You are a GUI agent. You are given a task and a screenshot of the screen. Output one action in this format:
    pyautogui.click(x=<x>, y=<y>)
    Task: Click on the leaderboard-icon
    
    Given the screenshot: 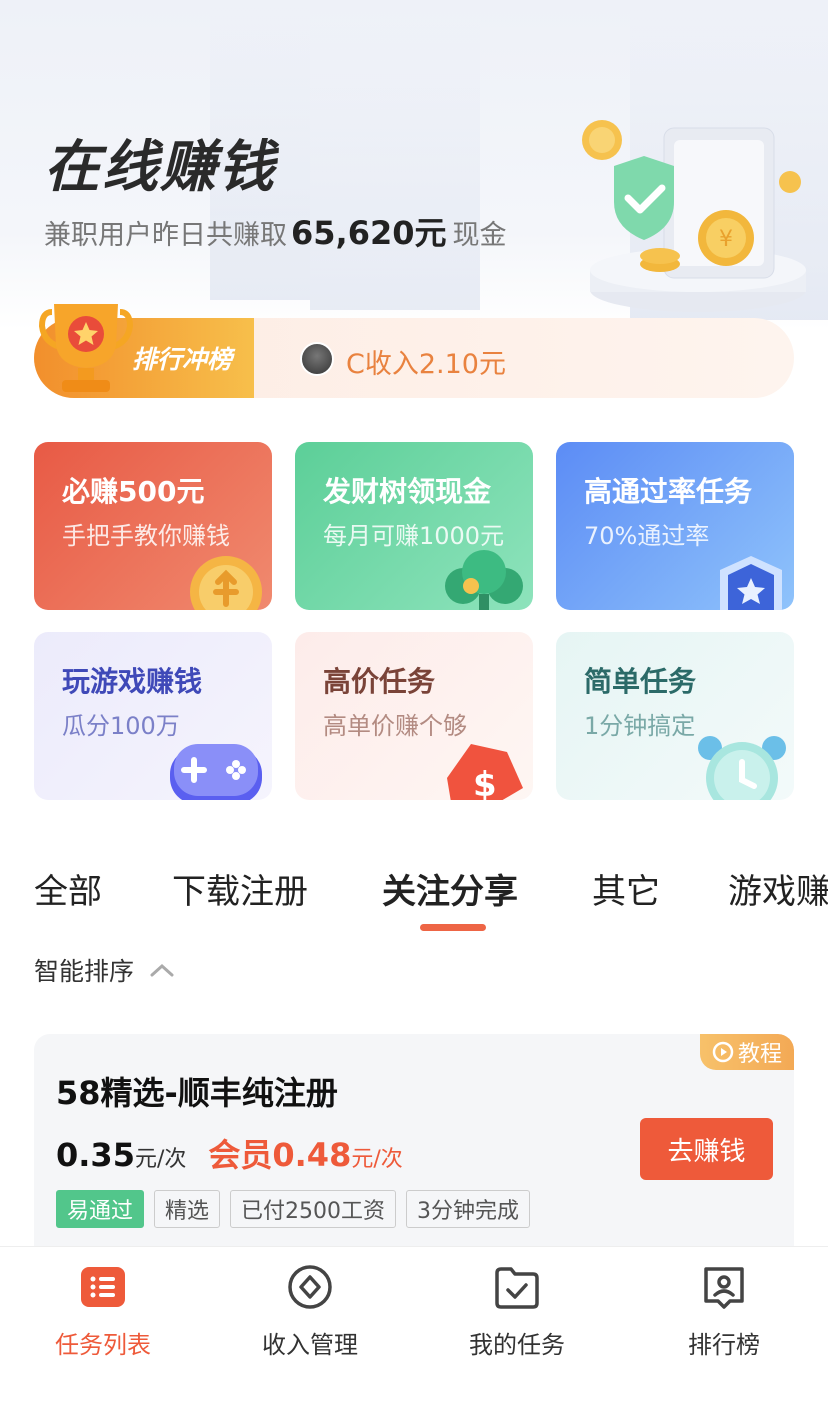 What is the action you would take?
    pyautogui.click(x=724, y=1288)
    